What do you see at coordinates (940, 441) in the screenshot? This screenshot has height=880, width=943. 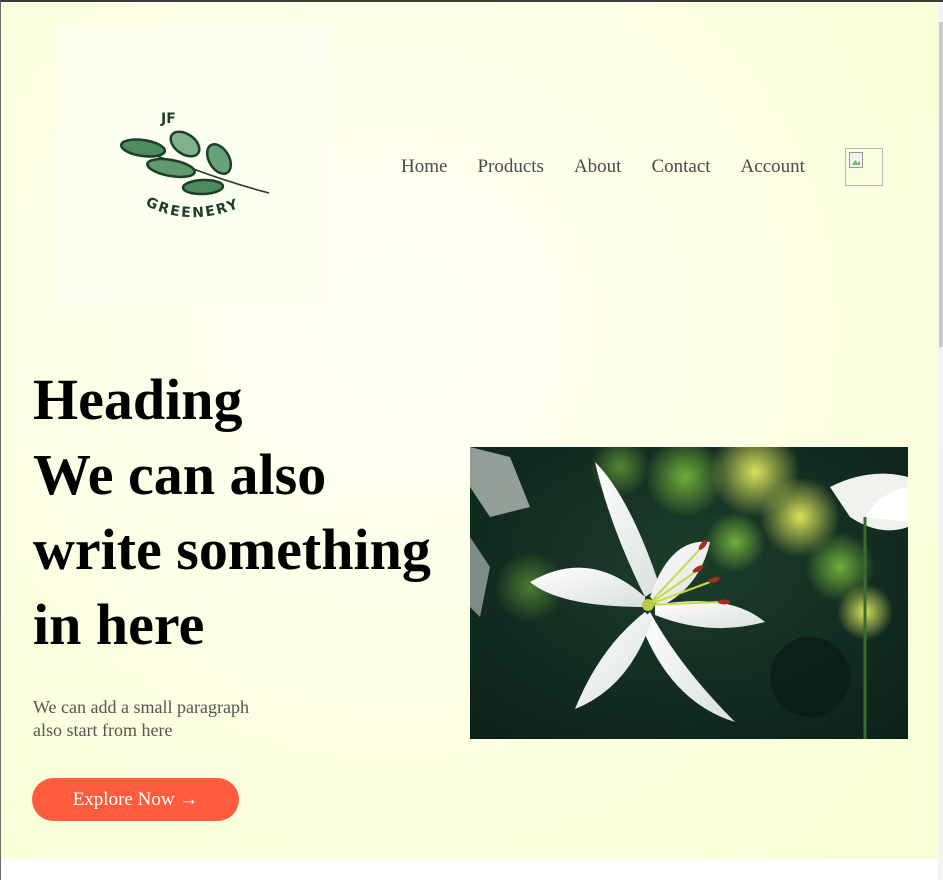 I see `page-scrollbar` at bounding box center [940, 441].